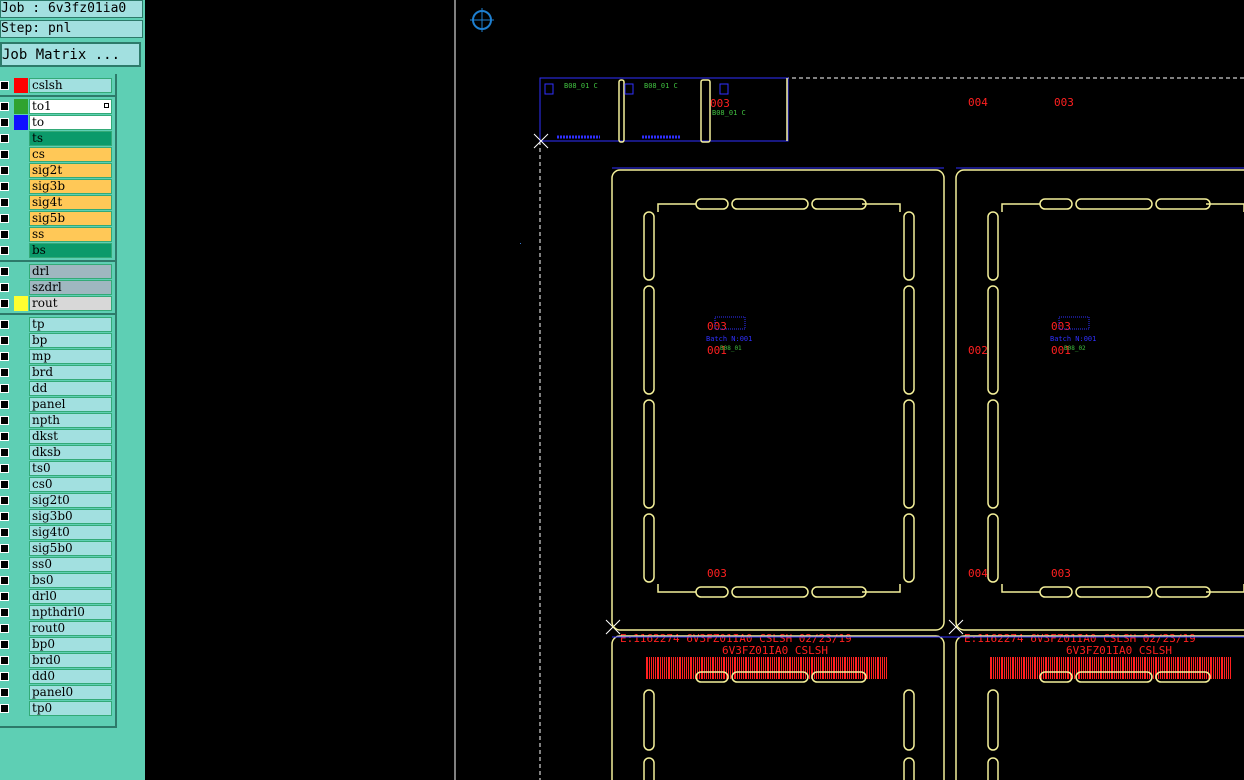  What do you see at coordinates (70, 708) in the screenshot?
I see `layer-name-label: tp0` at bounding box center [70, 708].